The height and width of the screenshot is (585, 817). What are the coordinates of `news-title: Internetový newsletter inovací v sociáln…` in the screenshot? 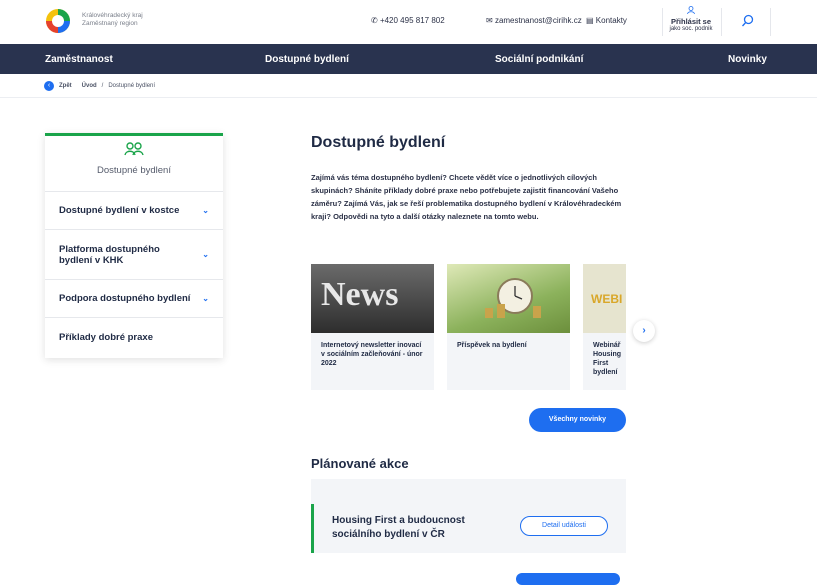 It's located at (372, 354).